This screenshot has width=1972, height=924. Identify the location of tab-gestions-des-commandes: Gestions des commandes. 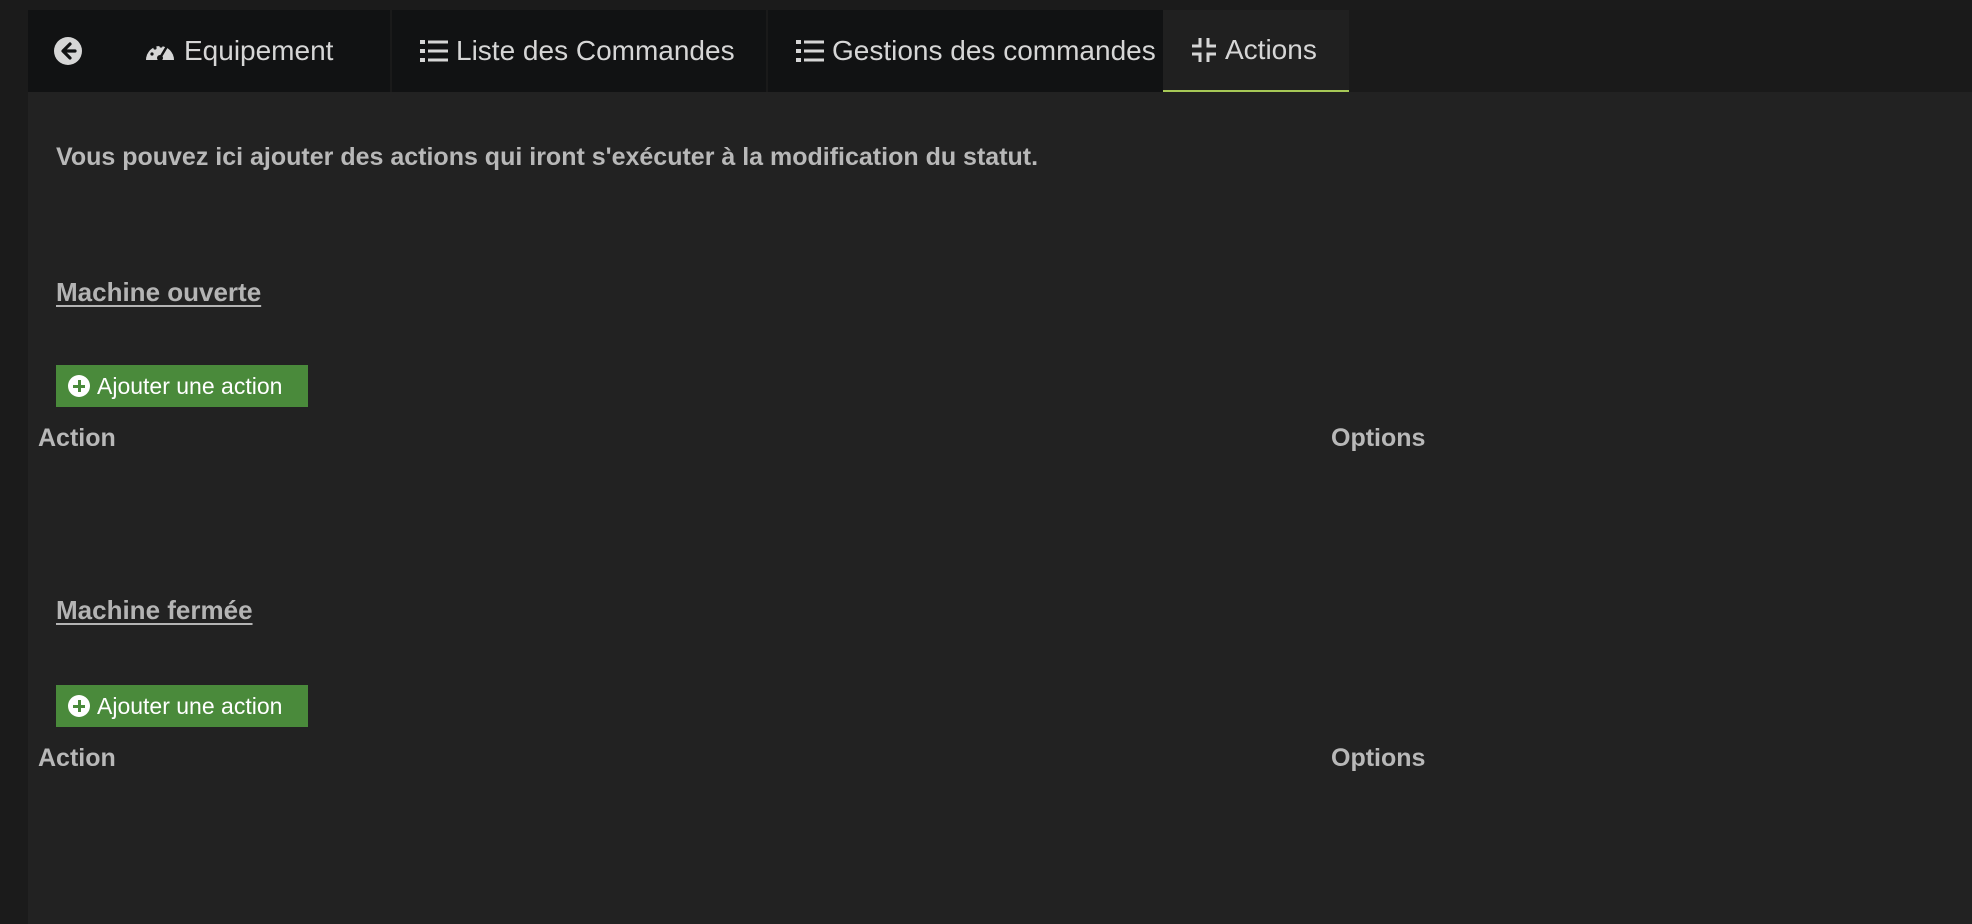
(979, 51).